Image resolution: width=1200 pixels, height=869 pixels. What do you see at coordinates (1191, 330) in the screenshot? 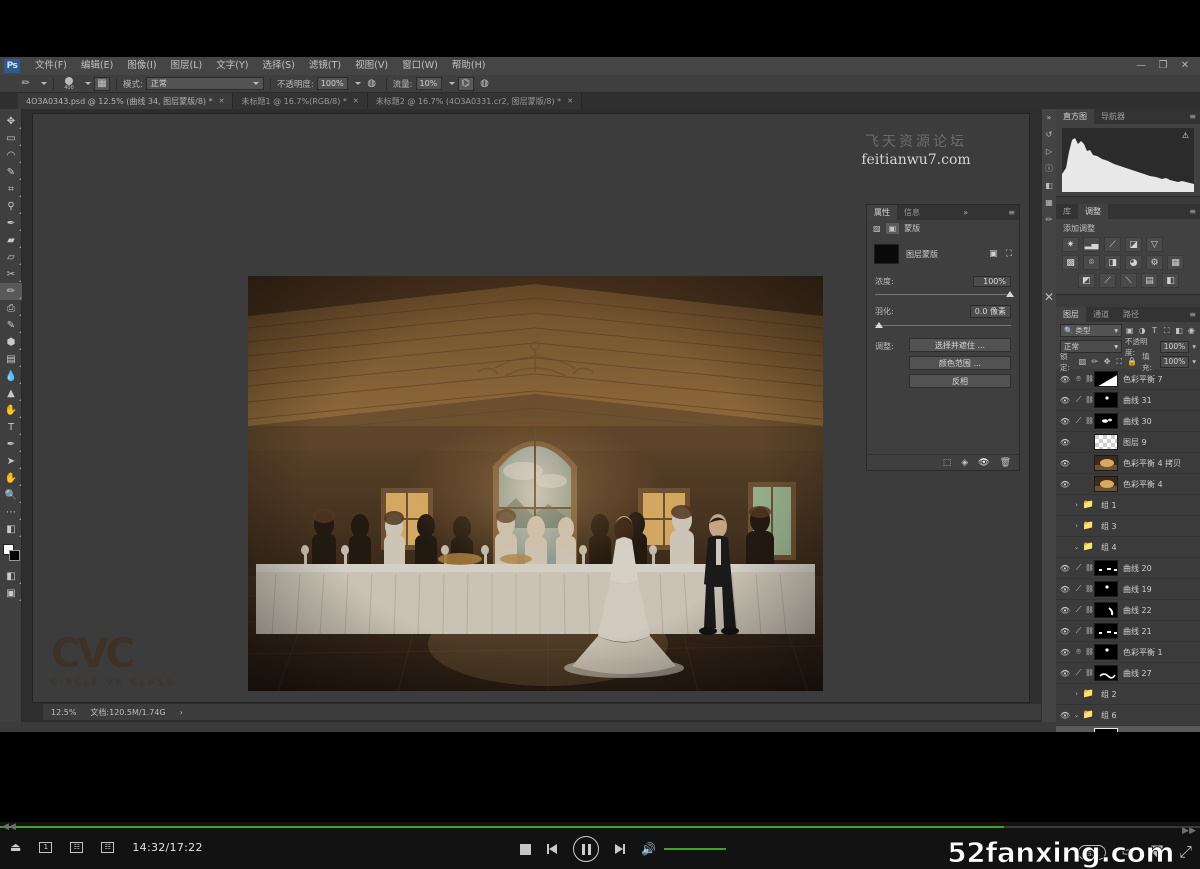
I see `filter-toggle-icon: ◉` at bounding box center [1191, 330].